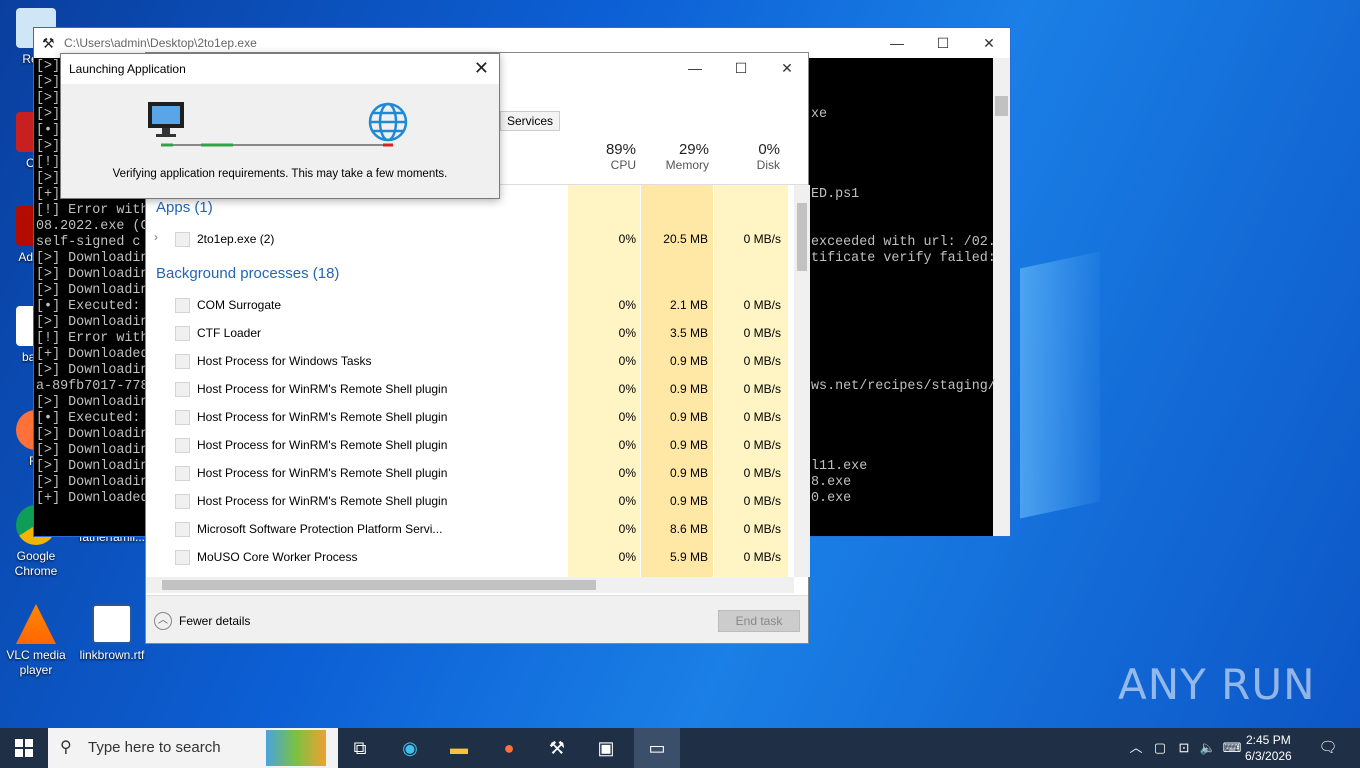  What do you see at coordinates (202, 621) in the screenshot?
I see `fewer-details-button: ︿ Fewer details` at bounding box center [202, 621].